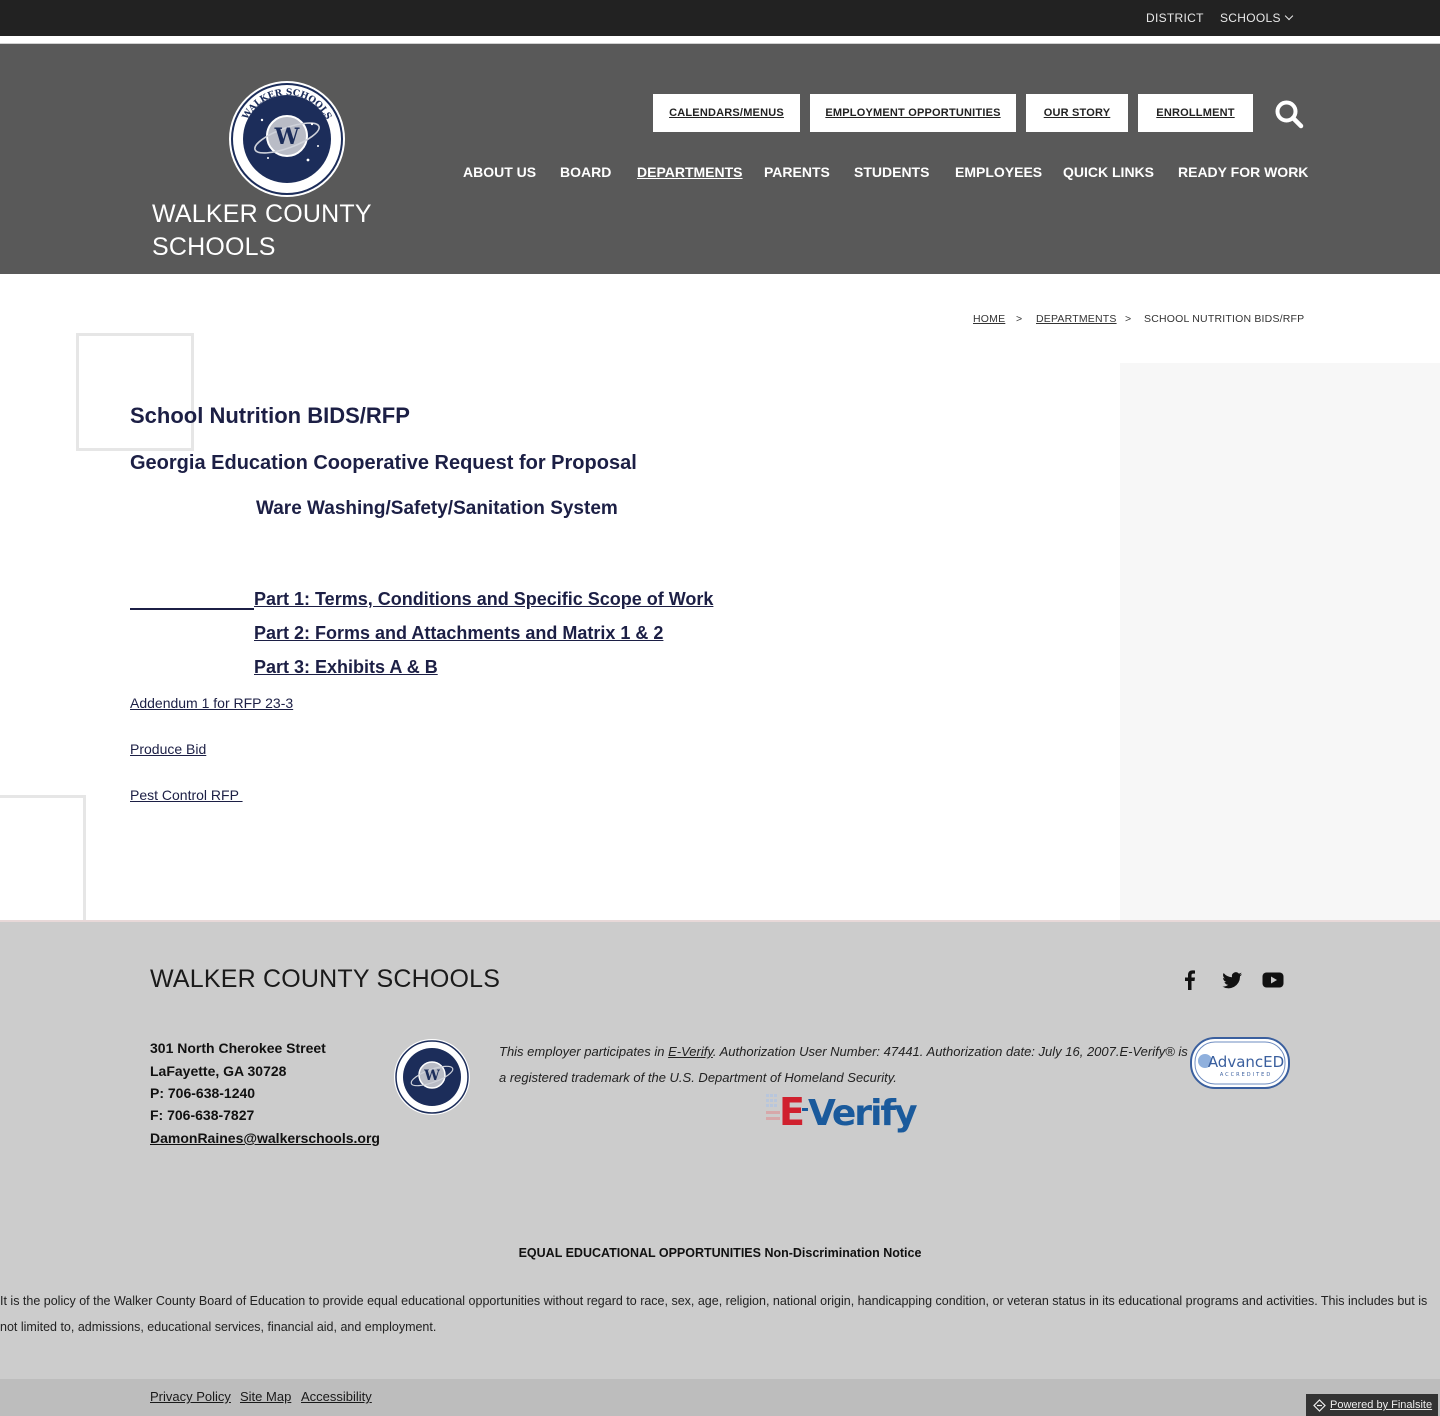 The width and height of the screenshot is (1440, 1416). I want to click on decorative-frame, so click(135, 392).